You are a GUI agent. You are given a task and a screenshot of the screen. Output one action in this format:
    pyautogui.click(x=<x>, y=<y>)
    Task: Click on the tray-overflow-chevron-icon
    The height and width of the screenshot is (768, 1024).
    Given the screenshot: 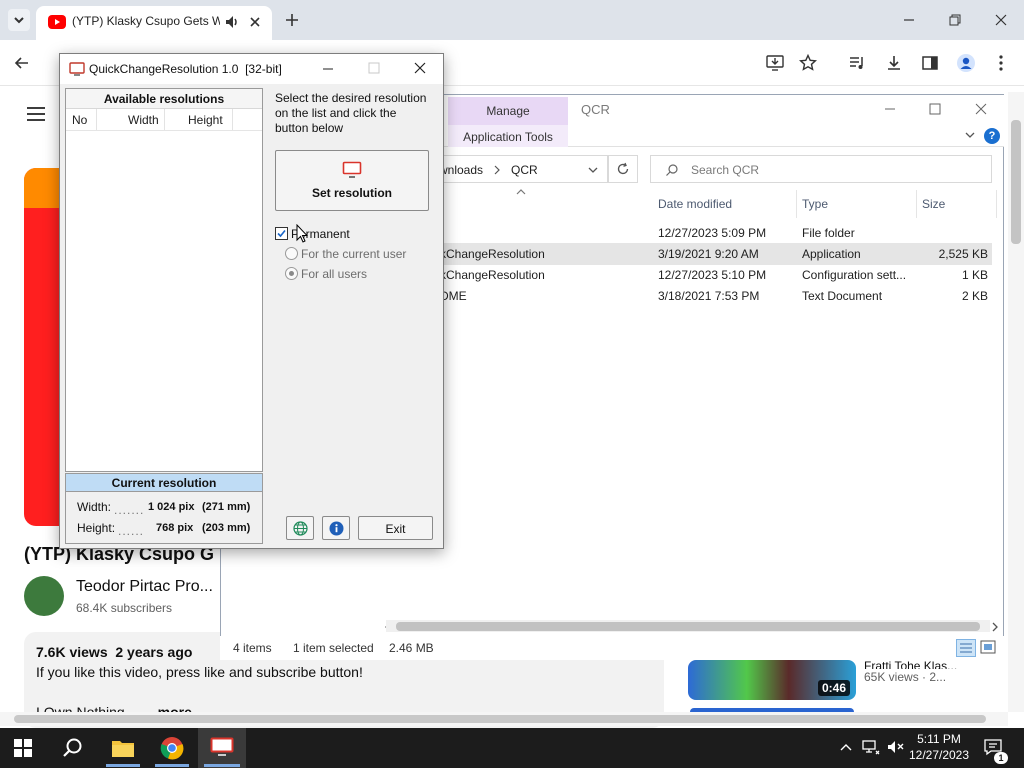 What is the action you would take?
    pyautogui.click(x=846, y=747)
    